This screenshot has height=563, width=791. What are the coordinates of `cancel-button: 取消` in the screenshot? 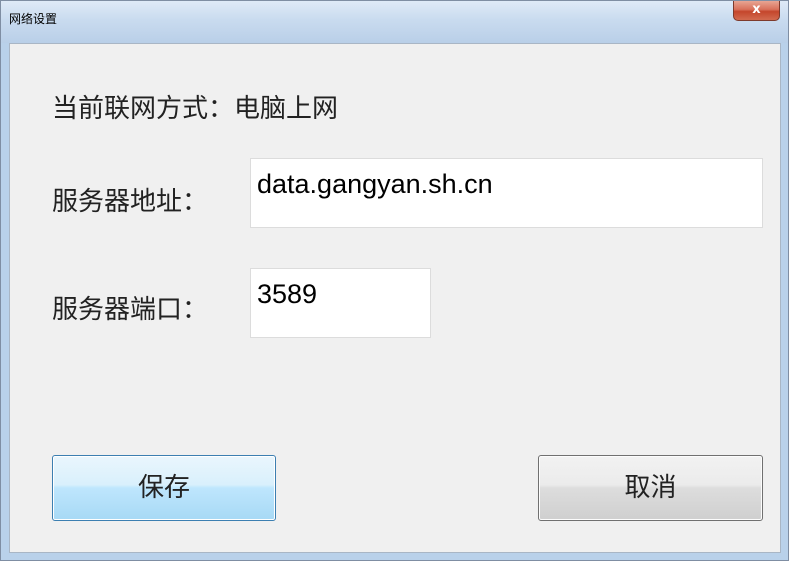 It's located at (650, 488).